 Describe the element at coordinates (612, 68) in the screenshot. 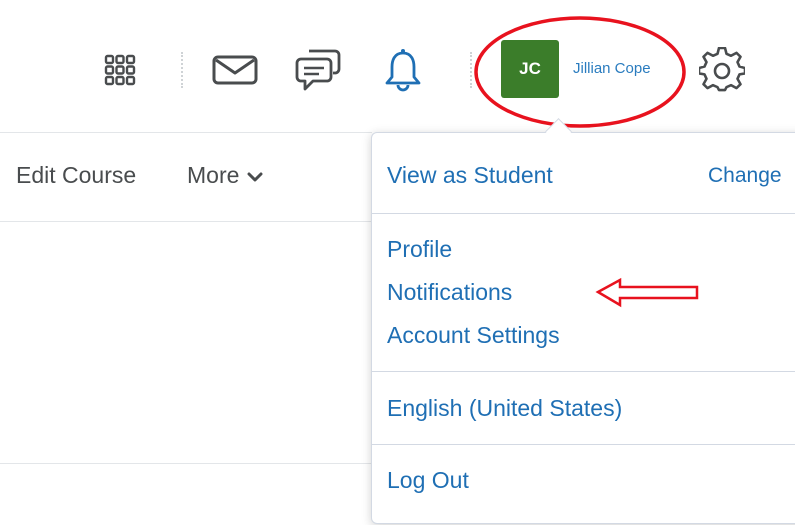

I see `user-name: Jillian Cope` at that location.